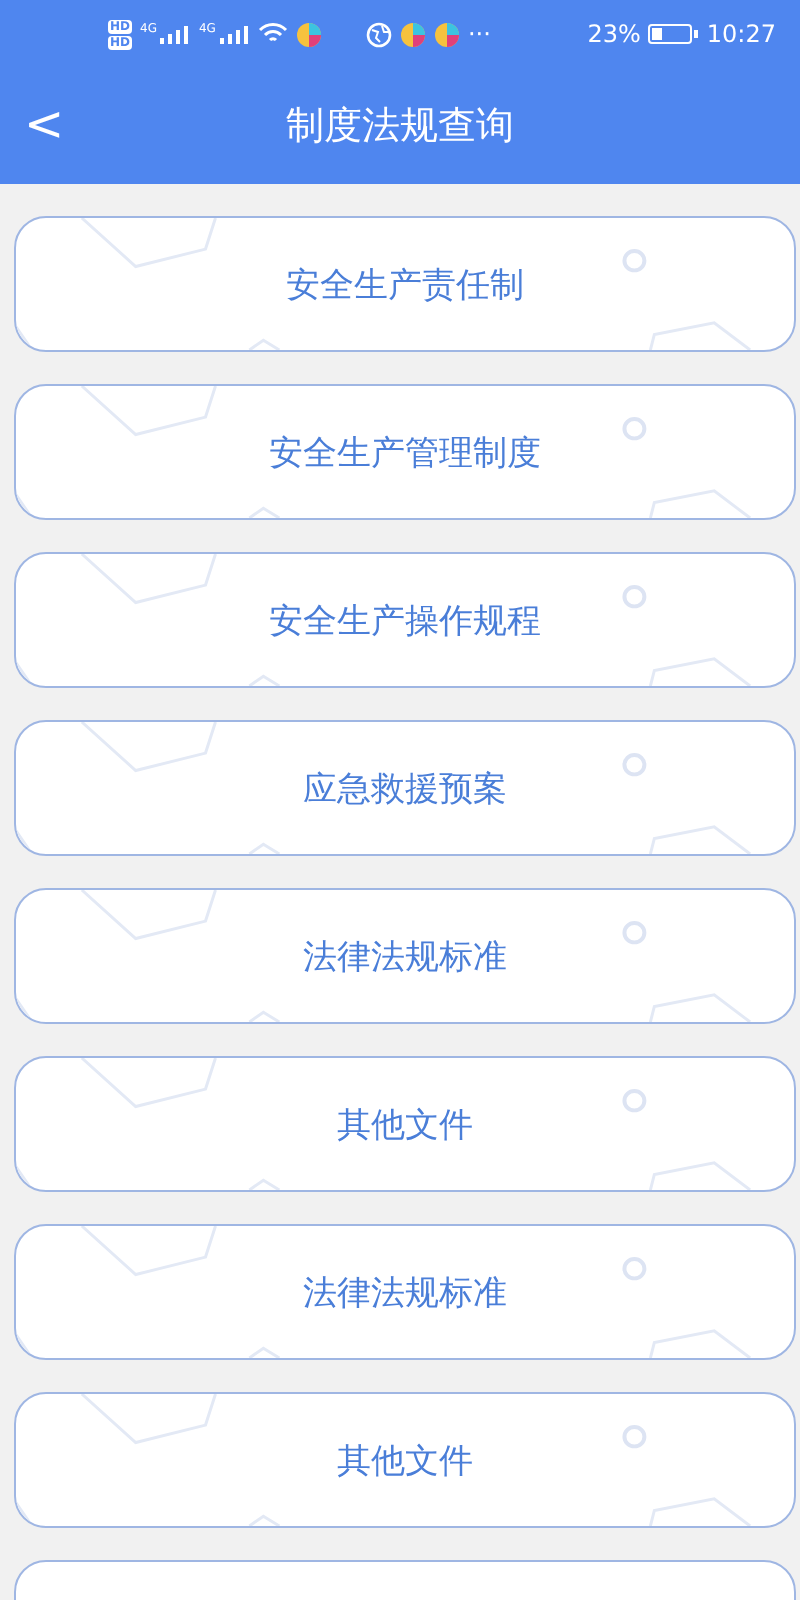  What do you see at coordinates (479, 34) in the screenshot?
I see `more-indicator: ···` at bounding box center [479, 34].